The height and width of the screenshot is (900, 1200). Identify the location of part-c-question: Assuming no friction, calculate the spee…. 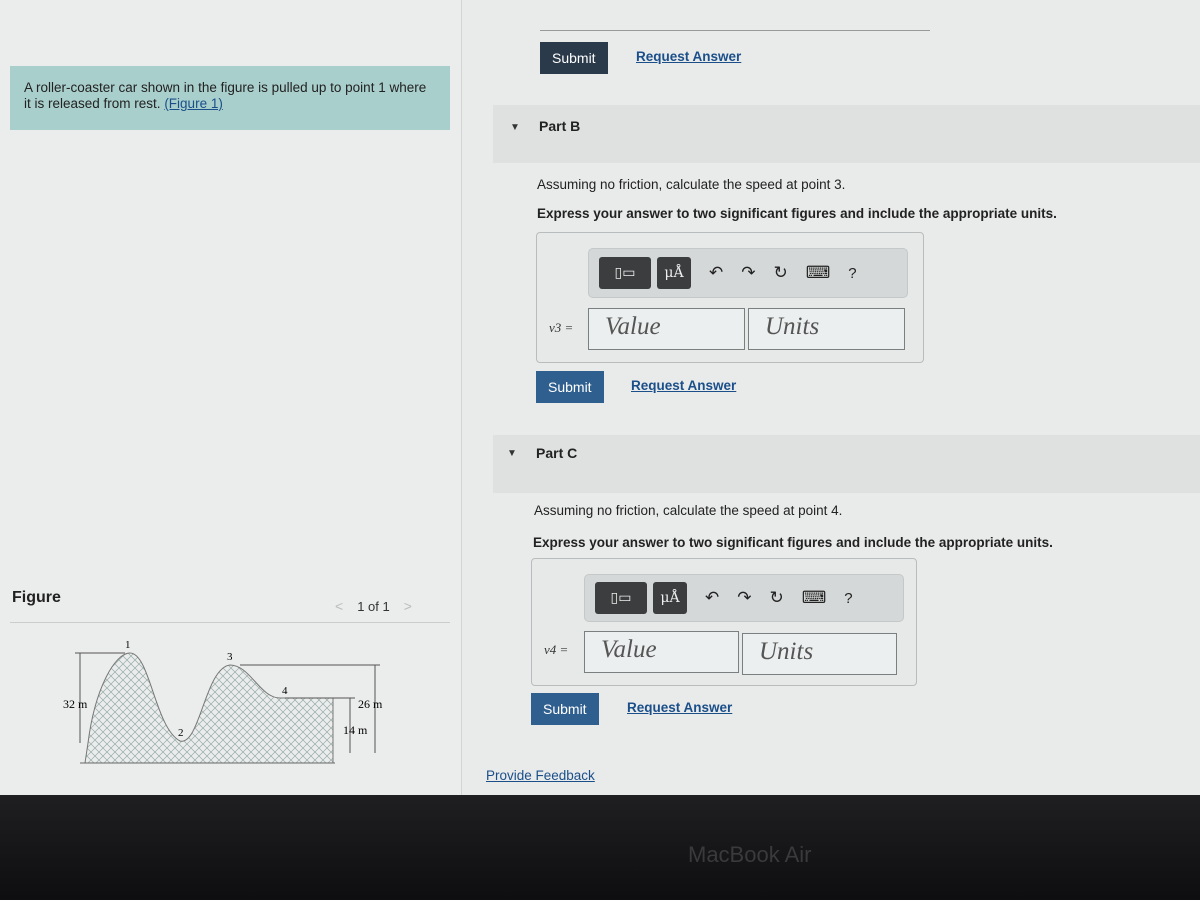
(688, 510).